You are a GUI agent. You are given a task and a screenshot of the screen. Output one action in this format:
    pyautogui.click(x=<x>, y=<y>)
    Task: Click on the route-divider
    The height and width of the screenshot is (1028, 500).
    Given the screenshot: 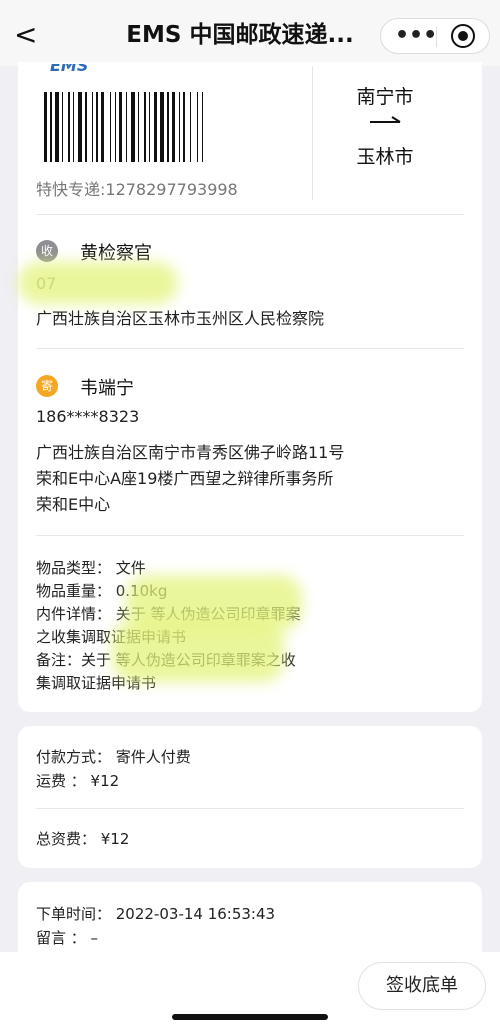 What is the action you would take?
    pyautogui.click(x=312, y=133)
    